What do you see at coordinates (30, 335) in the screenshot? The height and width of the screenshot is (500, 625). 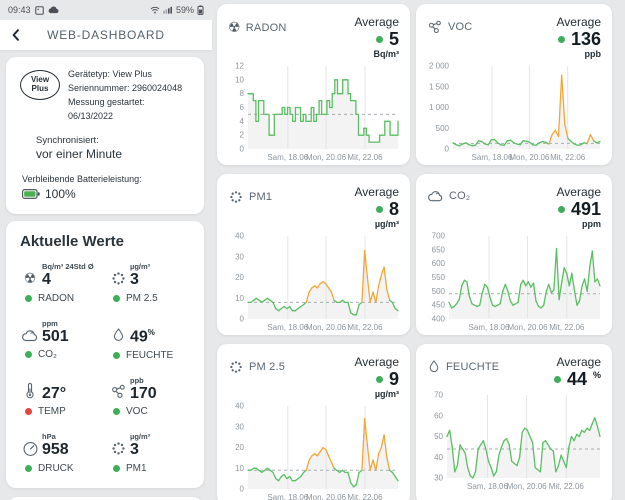 I see `cloud-icon` at bounding box center [30, 335].